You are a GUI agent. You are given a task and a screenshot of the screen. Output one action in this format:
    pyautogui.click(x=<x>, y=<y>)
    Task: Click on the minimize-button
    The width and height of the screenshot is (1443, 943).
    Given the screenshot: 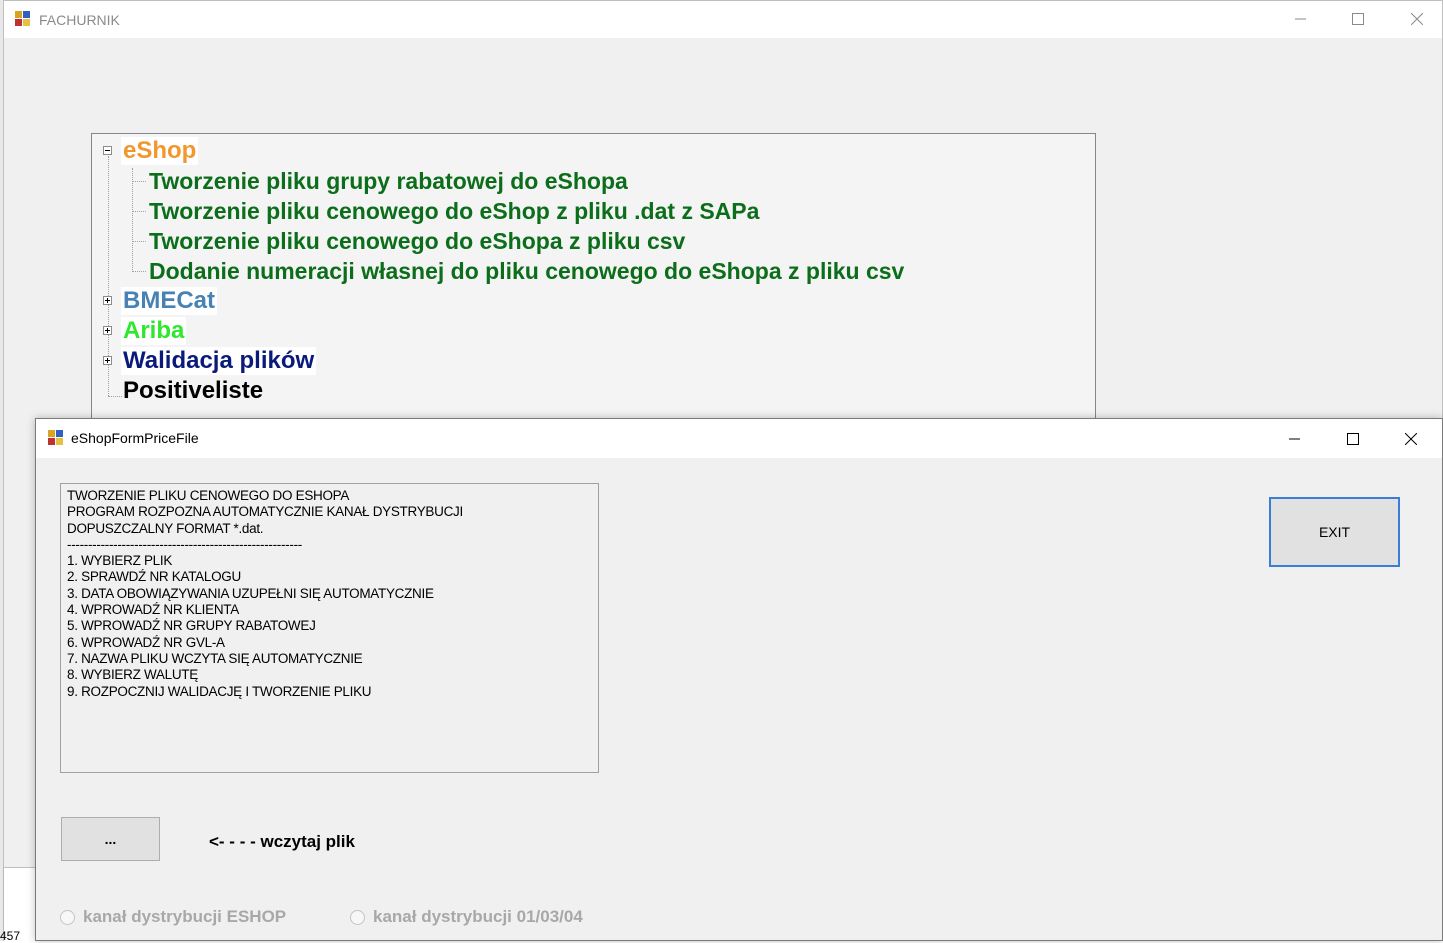 What is the action you would take?
    pyautogui.click(x=1301, y=19)
    